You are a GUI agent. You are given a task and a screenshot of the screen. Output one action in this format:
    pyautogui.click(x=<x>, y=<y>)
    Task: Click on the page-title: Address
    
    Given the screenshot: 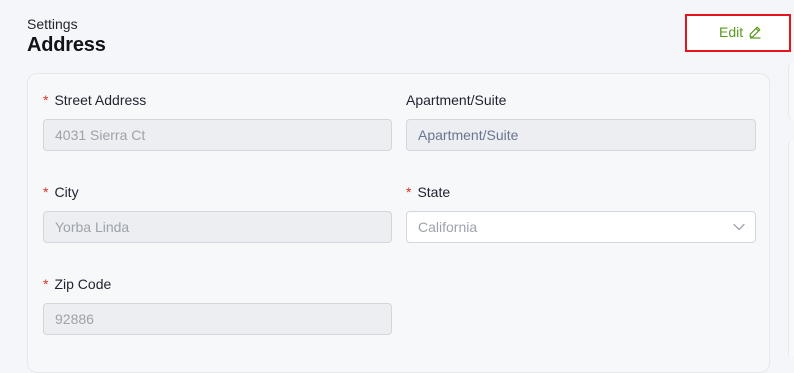 What is the action you would take?
    pyautogui.click(x=66, y=45)
    